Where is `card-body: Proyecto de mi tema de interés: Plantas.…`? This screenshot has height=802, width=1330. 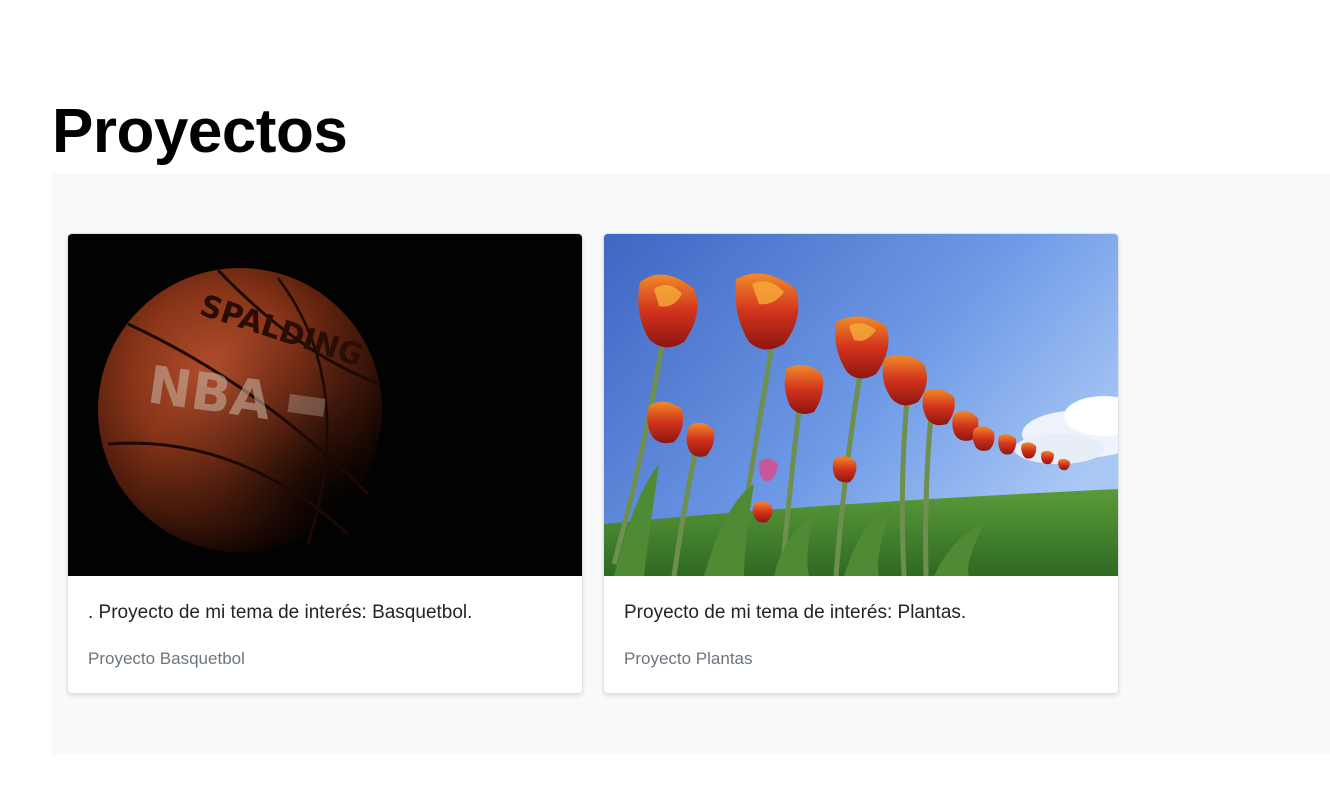 card-body: Proyecto de mi tema de interés: Plantas.… is located at coordinates (861, 623).